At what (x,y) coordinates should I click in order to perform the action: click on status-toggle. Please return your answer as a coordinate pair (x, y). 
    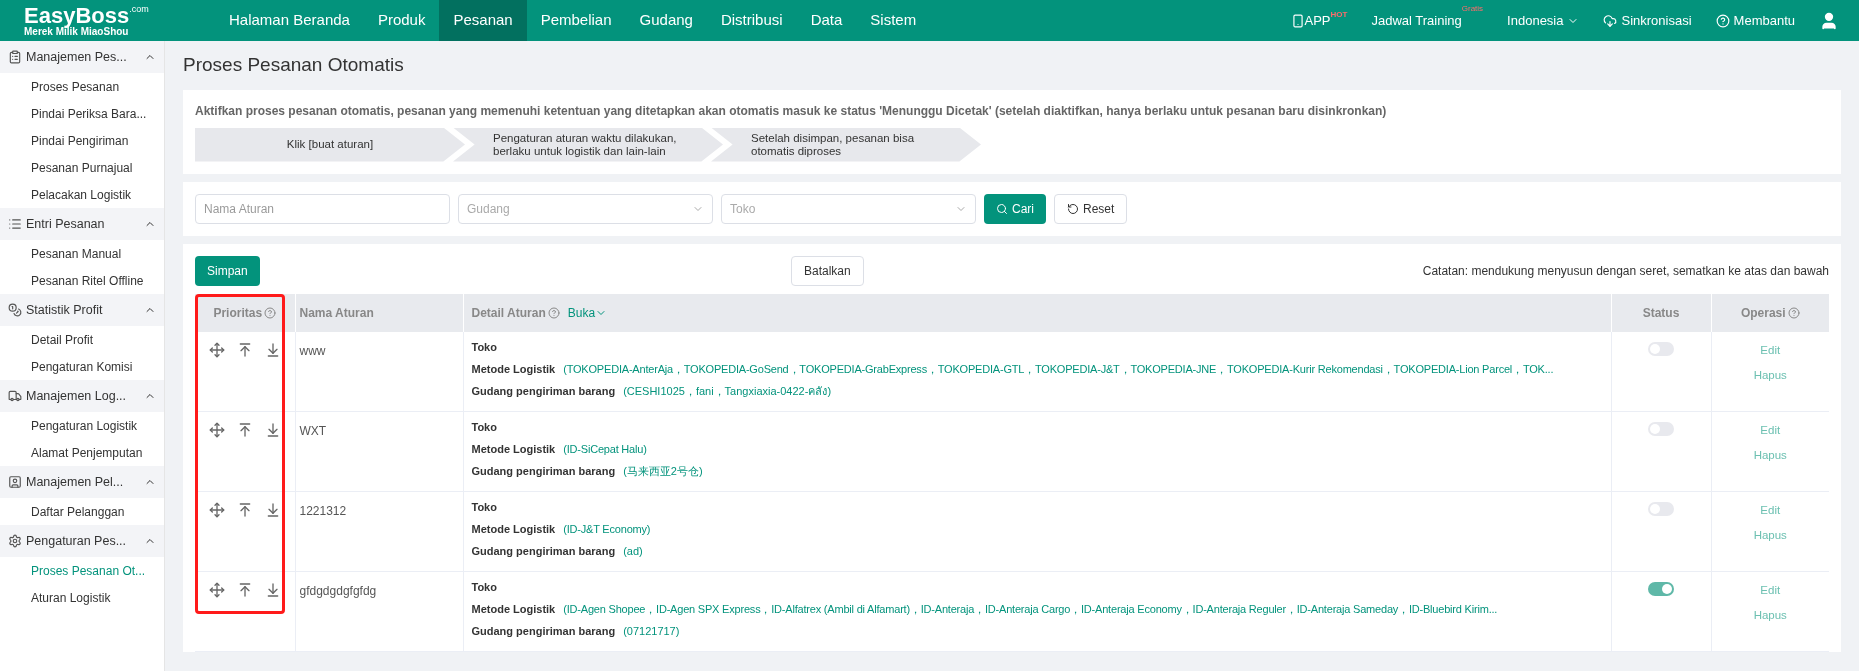
    Looking at the image, I should click on (1661, 589).